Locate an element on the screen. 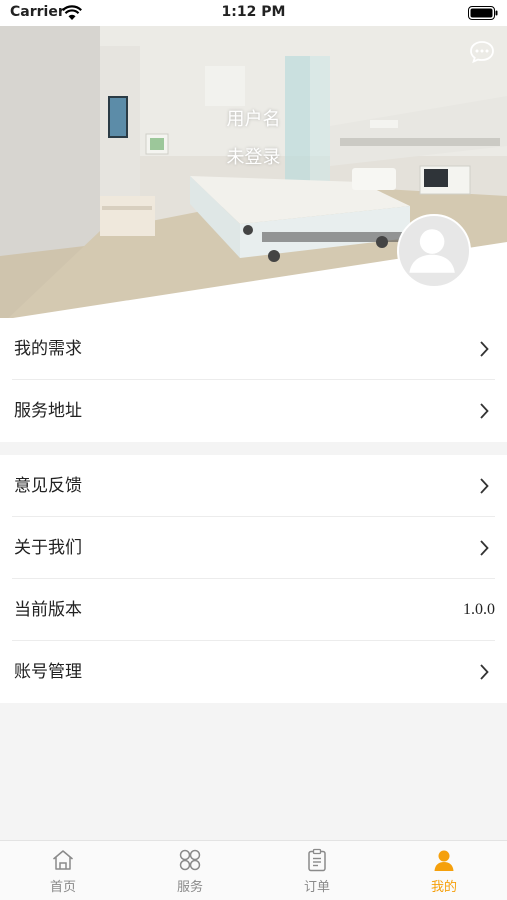 The height and width of the screenshot is (900, 507). home-icon is located at coordinates (63, 860).